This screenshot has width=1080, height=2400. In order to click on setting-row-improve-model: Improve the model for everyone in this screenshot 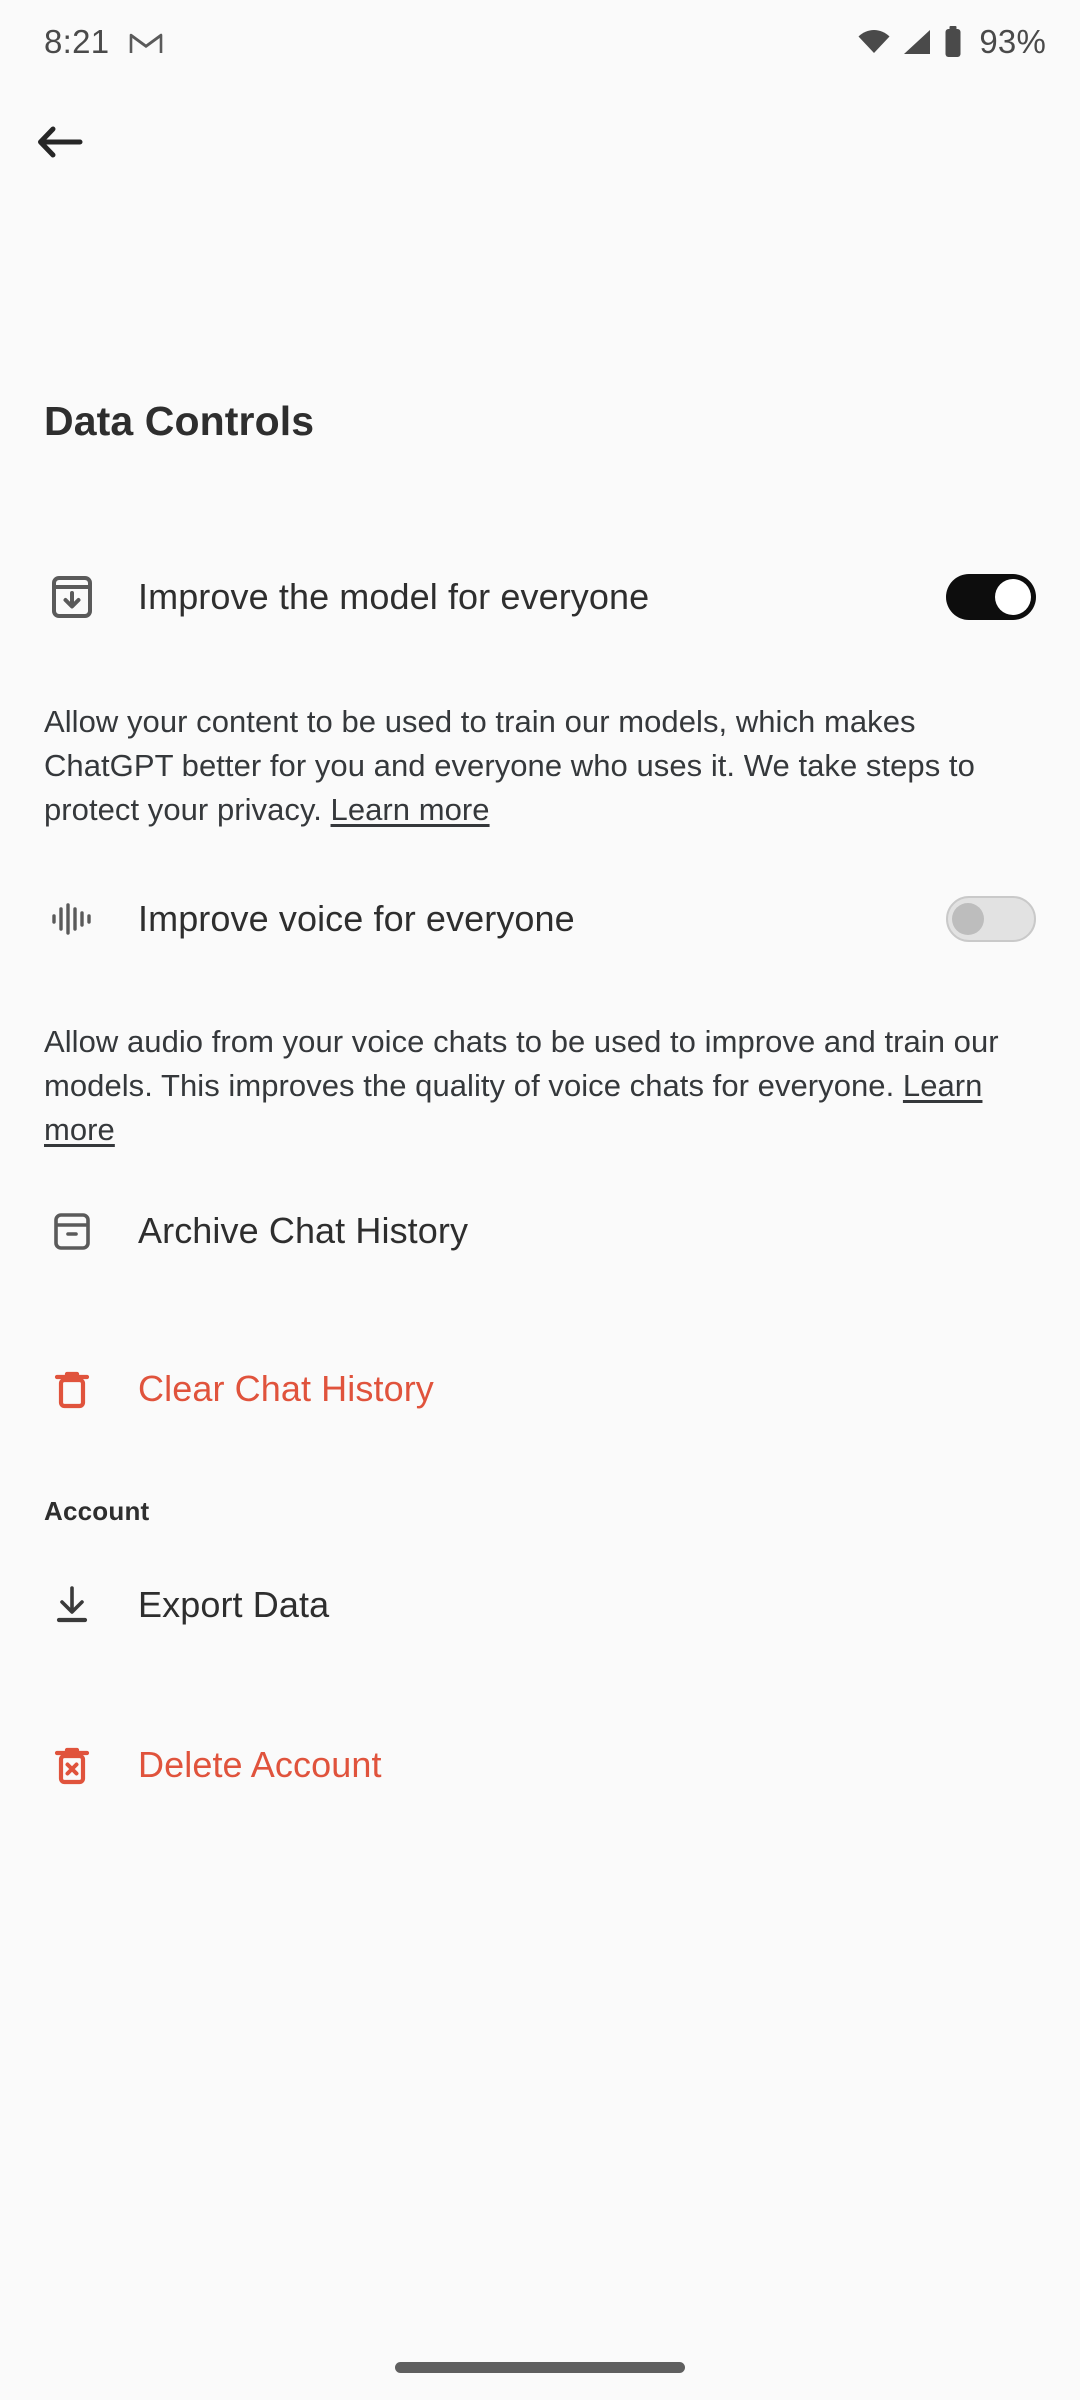, I will do `click(540, 597)`.